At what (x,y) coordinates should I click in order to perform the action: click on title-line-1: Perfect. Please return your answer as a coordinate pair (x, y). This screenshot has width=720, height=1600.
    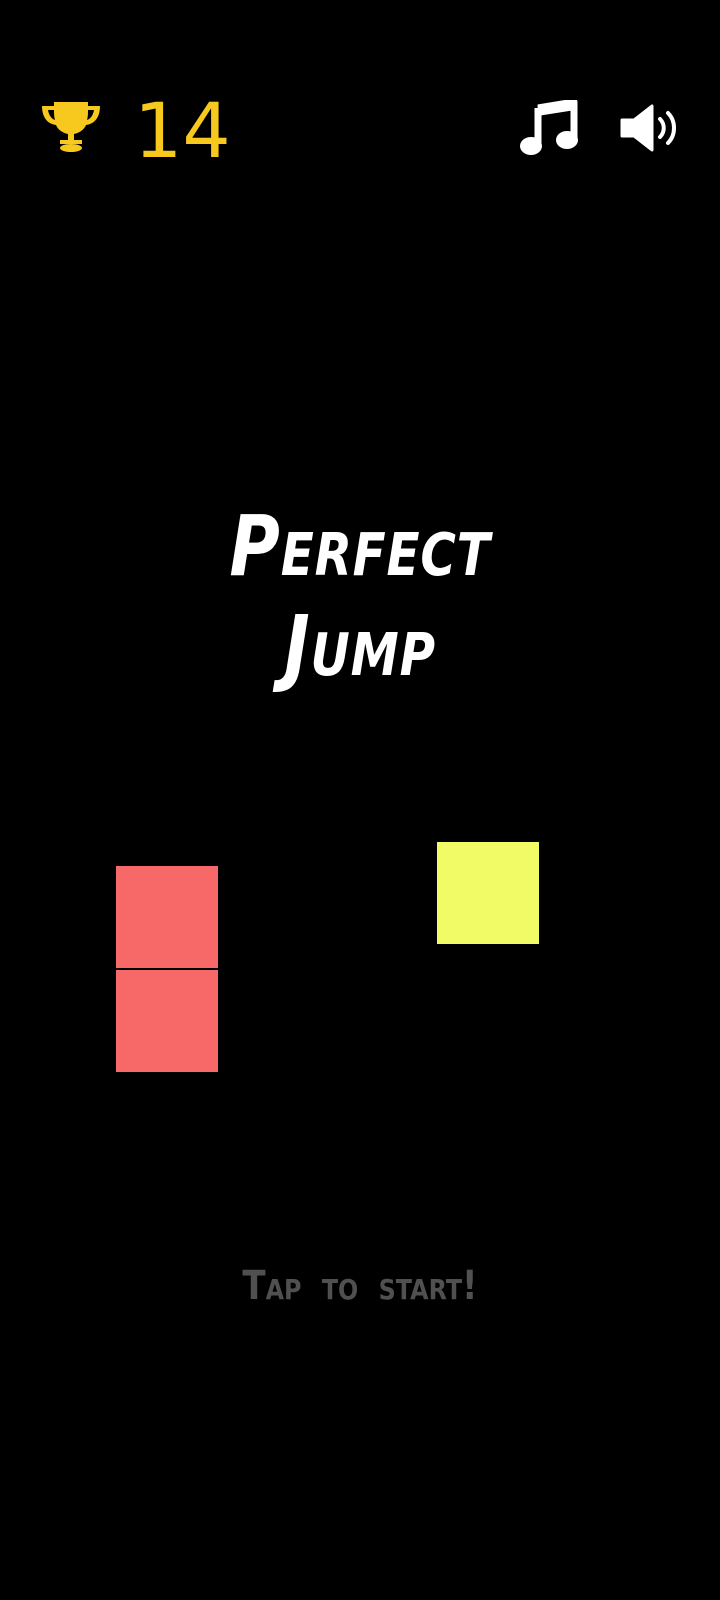
    Looking at the image, I should click on (360, 546).